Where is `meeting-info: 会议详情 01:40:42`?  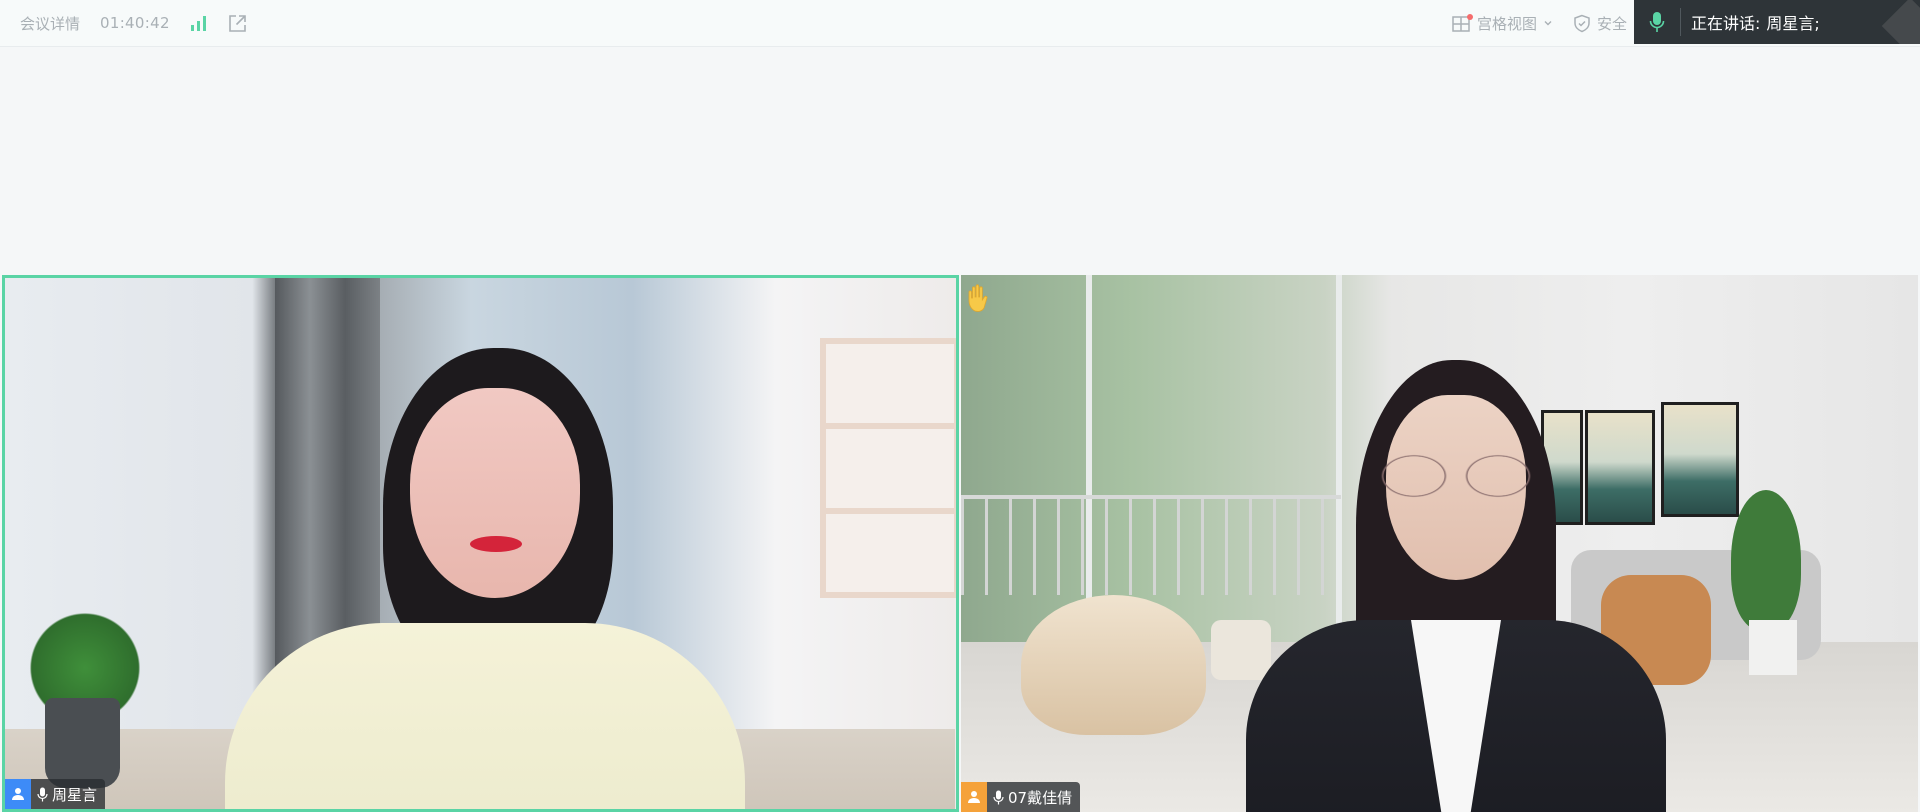 meeting-info: 会议详情 01:40:42 is located at coordinates (133, 23).